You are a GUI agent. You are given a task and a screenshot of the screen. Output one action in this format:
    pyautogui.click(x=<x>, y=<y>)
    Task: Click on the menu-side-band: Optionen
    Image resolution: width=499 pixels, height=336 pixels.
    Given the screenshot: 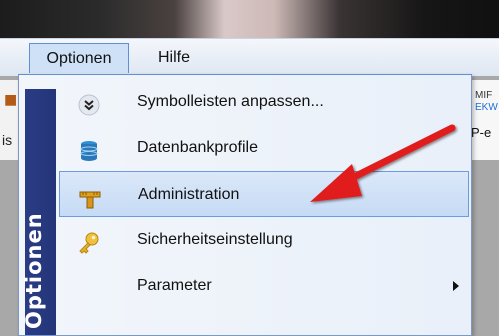 What is the action you would take?
    pyautogui.click(x=39, y=212)
    